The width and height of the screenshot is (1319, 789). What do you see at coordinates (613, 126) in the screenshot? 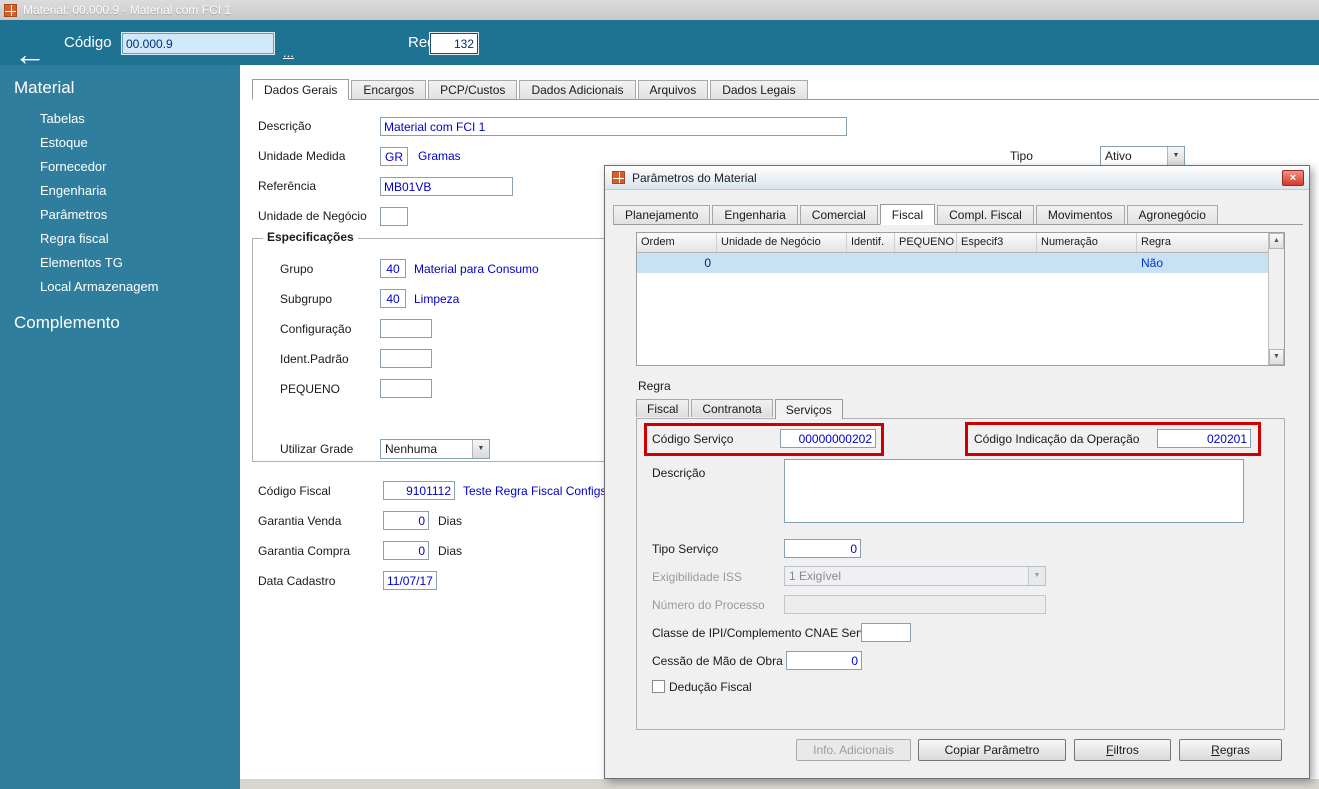
I see `descricao-input` at bounding box center [613, 126].